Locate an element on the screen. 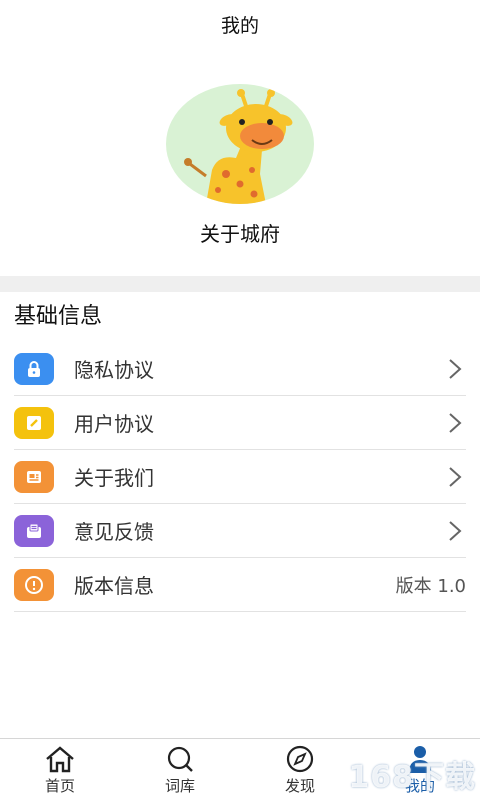  row-label: 用户协议 is located at coordinates (114, 424).